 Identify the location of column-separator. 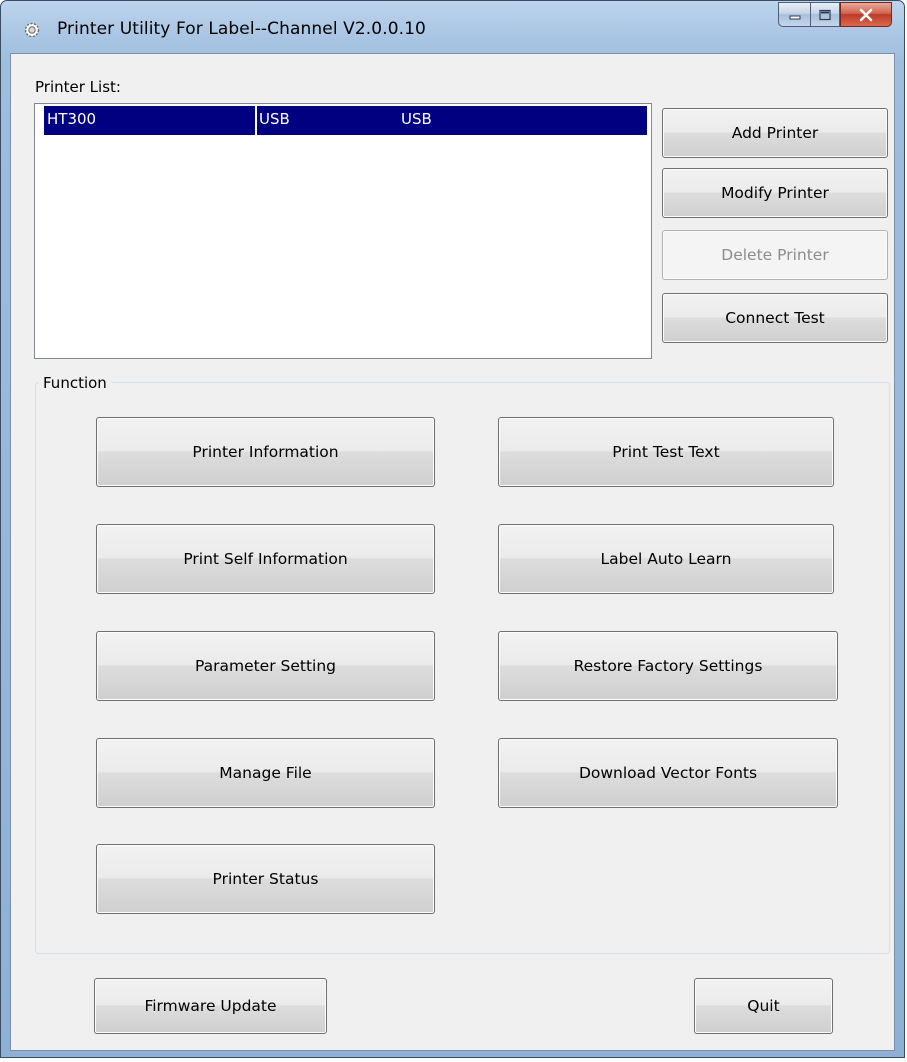
(256, 120).